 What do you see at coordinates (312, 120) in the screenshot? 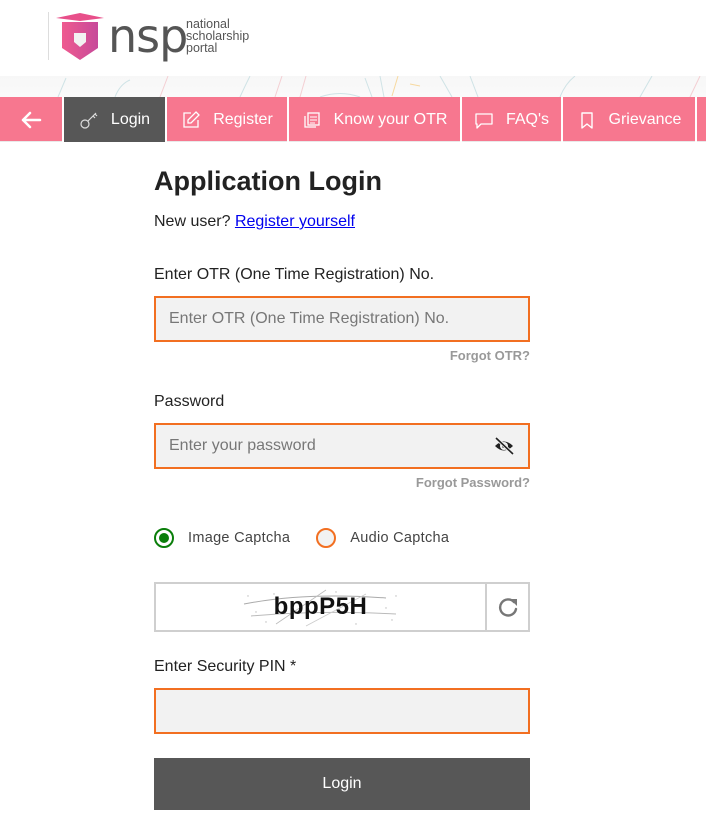
I see `document-icon` at bounding box center [312, 120].